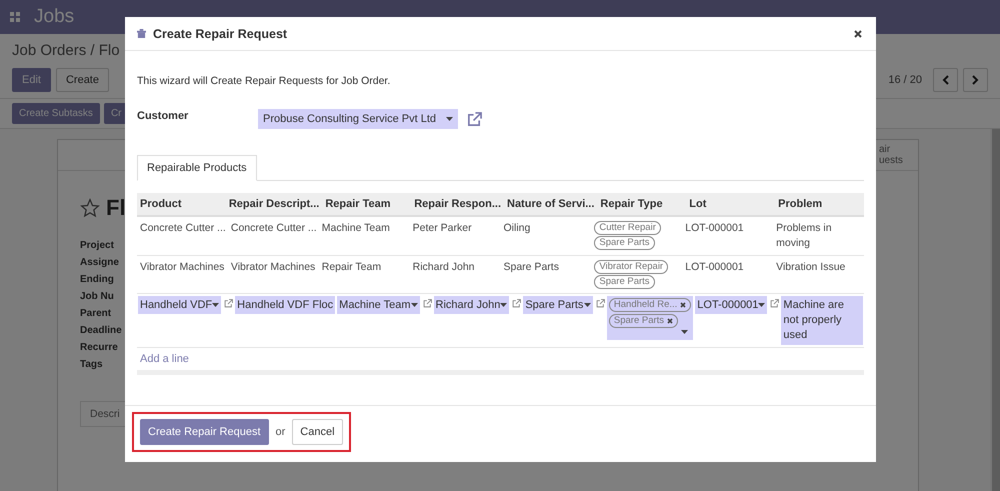 The image size is (1000, 491). What do you see at coordinates (905, 80) in the screenshot?
I see `pager-counter: 16 / 20` at bounding box center [905, 80].